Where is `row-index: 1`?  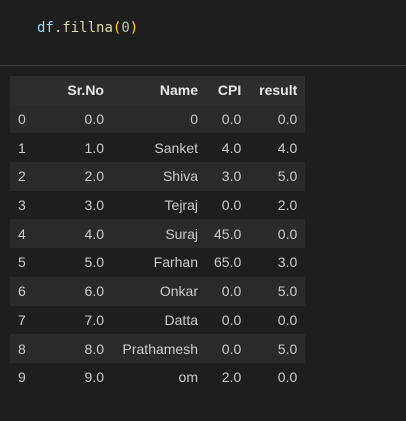
row-index: 1 is located at coordinates (22, 147).